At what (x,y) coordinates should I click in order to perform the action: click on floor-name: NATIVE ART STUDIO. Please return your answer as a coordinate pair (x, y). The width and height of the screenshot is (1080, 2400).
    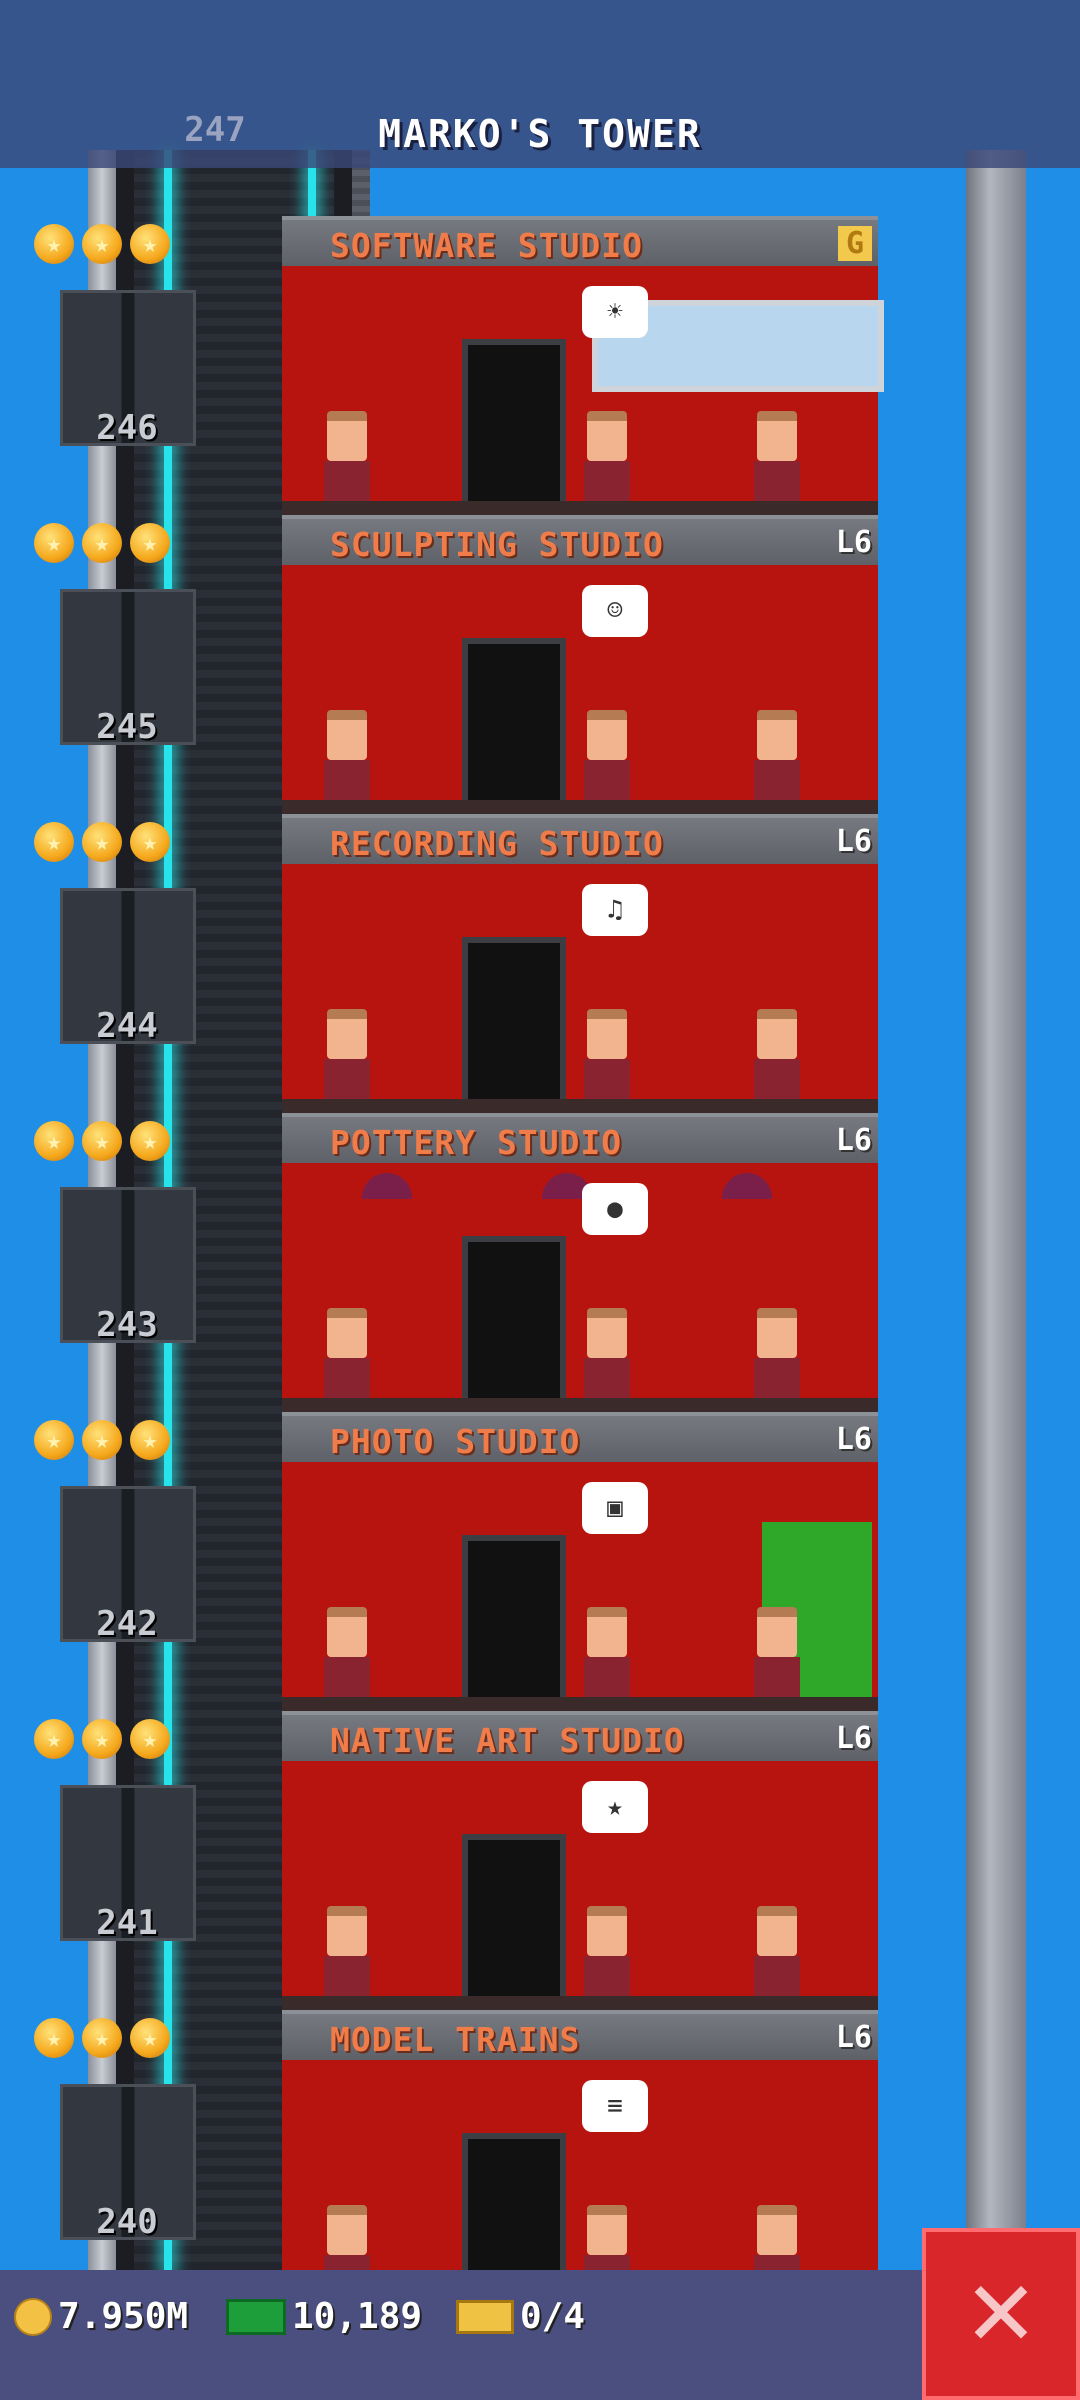
    Looking at the image, I should click on (507, 1740).